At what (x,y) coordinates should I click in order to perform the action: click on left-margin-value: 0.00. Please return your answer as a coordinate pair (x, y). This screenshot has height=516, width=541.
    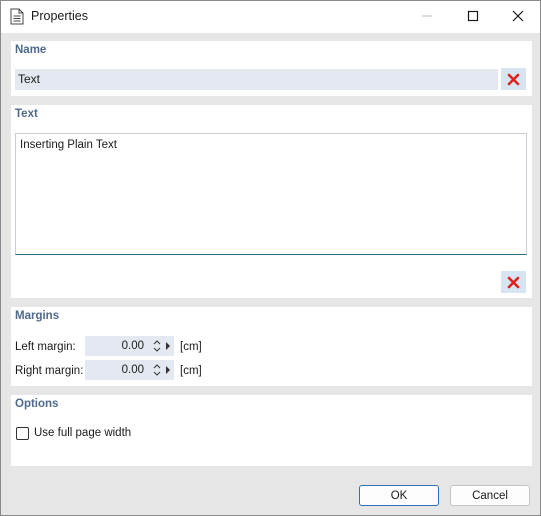
    Looking at the image, I should click on (133, 346).